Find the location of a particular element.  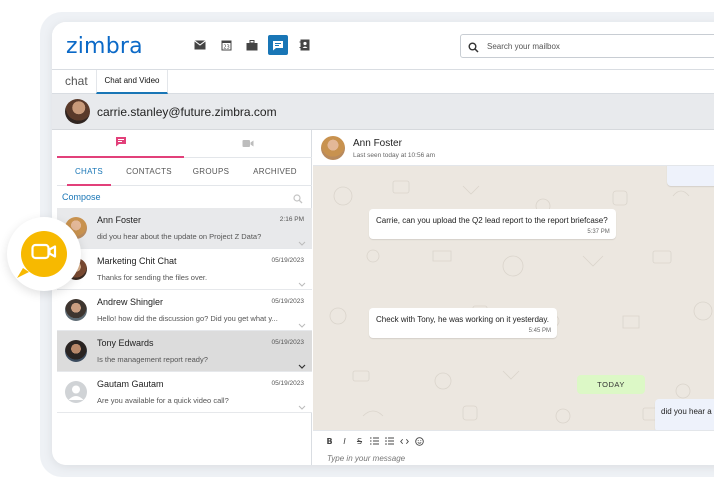

bold-icon: B is located at coordinates (329, 441).